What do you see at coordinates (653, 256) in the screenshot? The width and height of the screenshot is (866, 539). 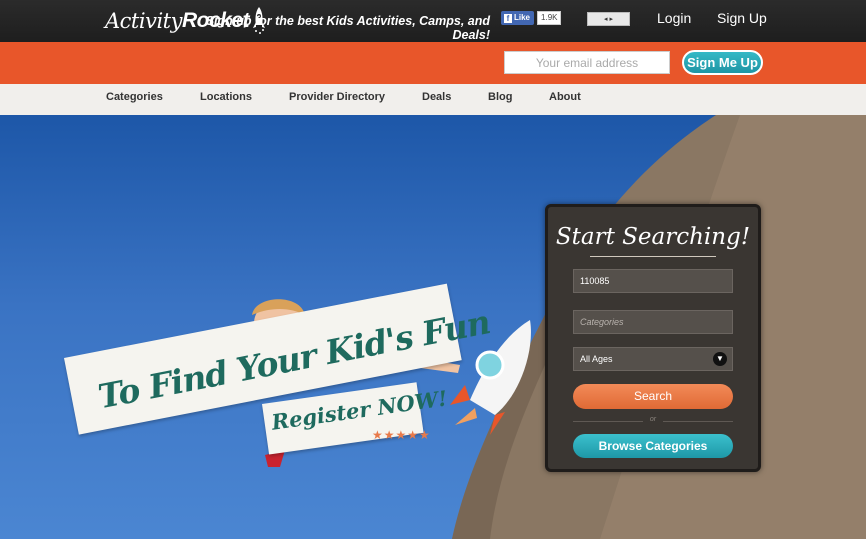 I see `title-underline` at bounding box center [653, 256].